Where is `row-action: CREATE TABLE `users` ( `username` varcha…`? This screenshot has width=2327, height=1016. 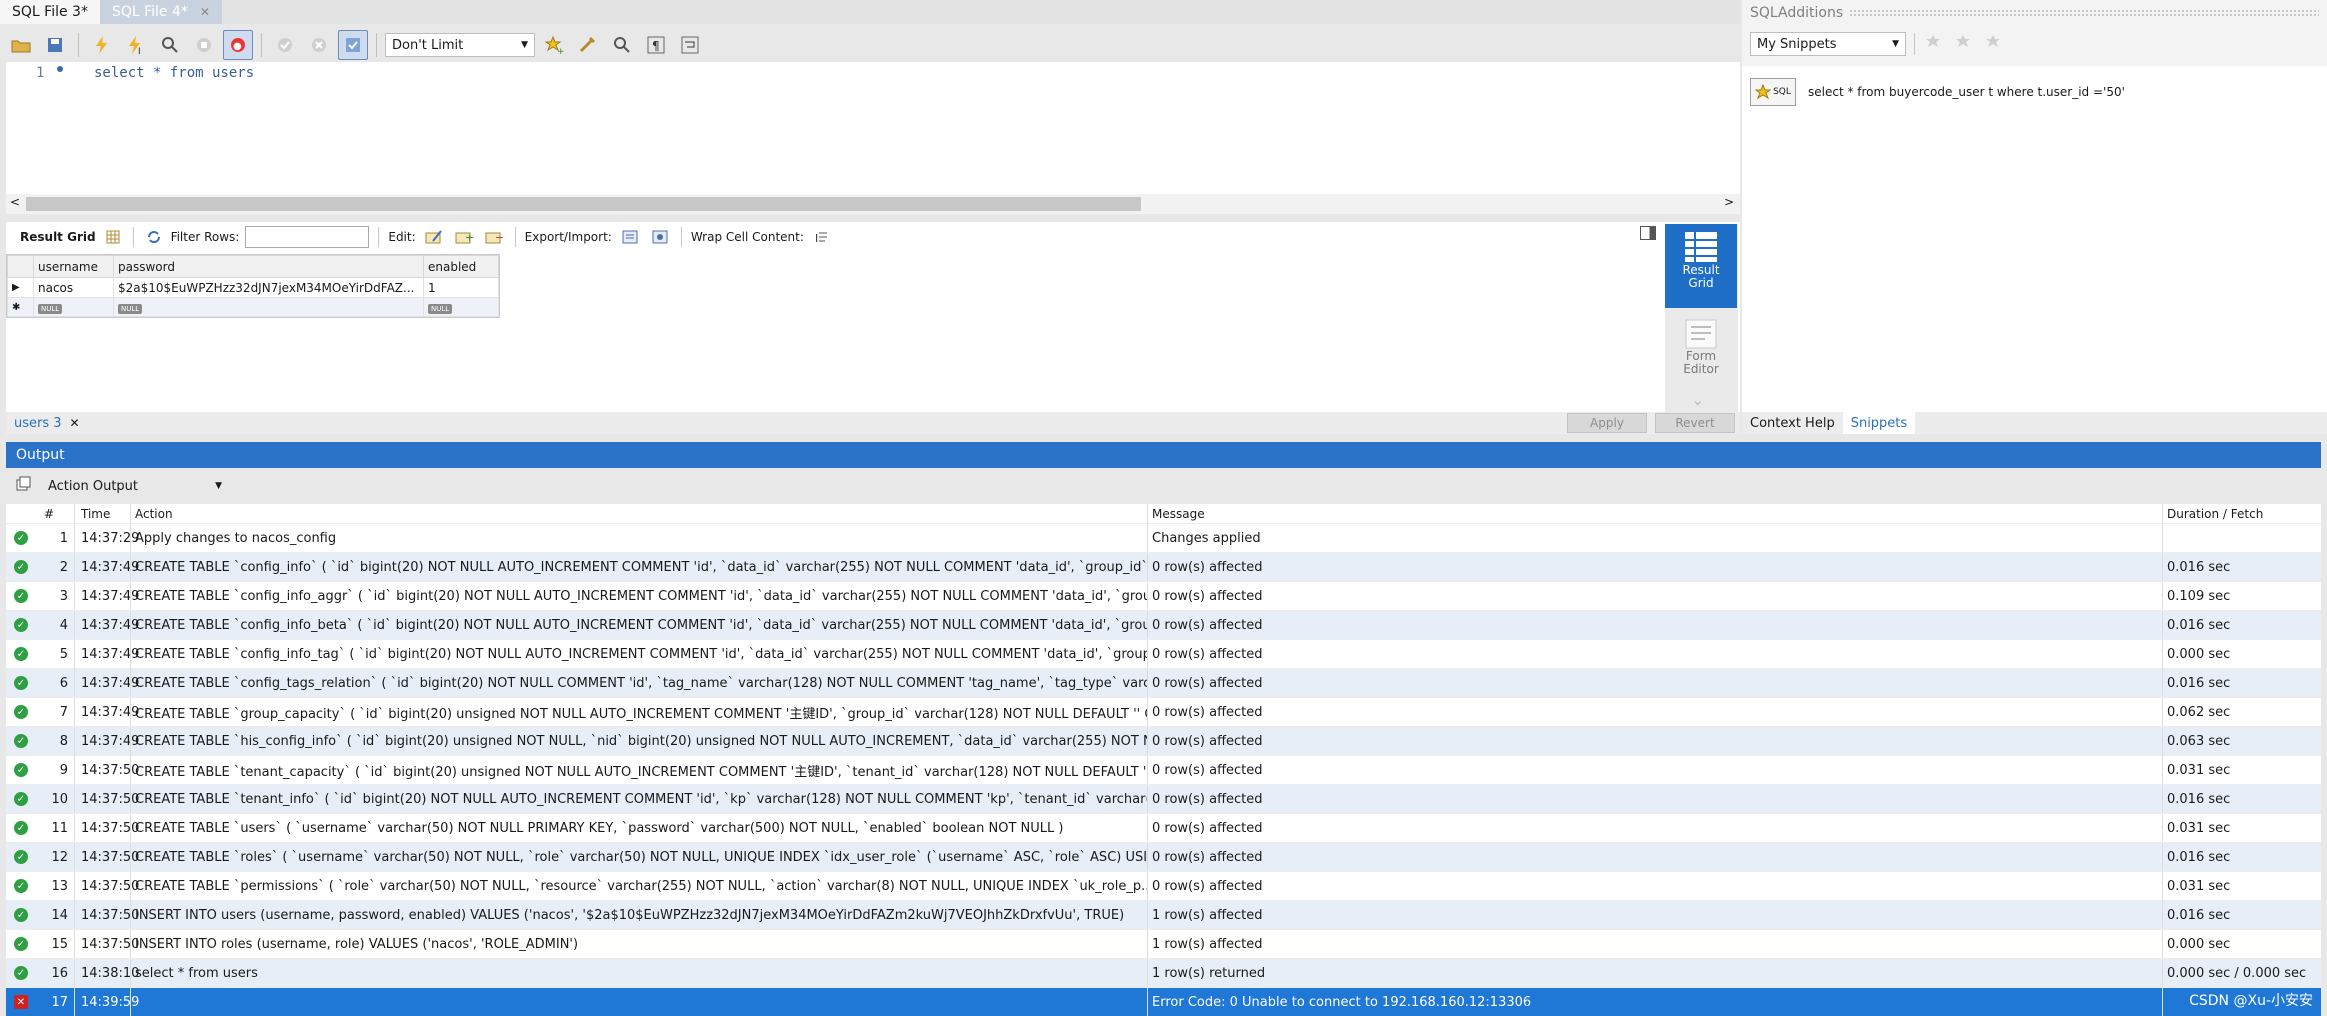
row-action: CREATE TABLE `users` ( `username` varcha… is located at coordinates (638, 828).